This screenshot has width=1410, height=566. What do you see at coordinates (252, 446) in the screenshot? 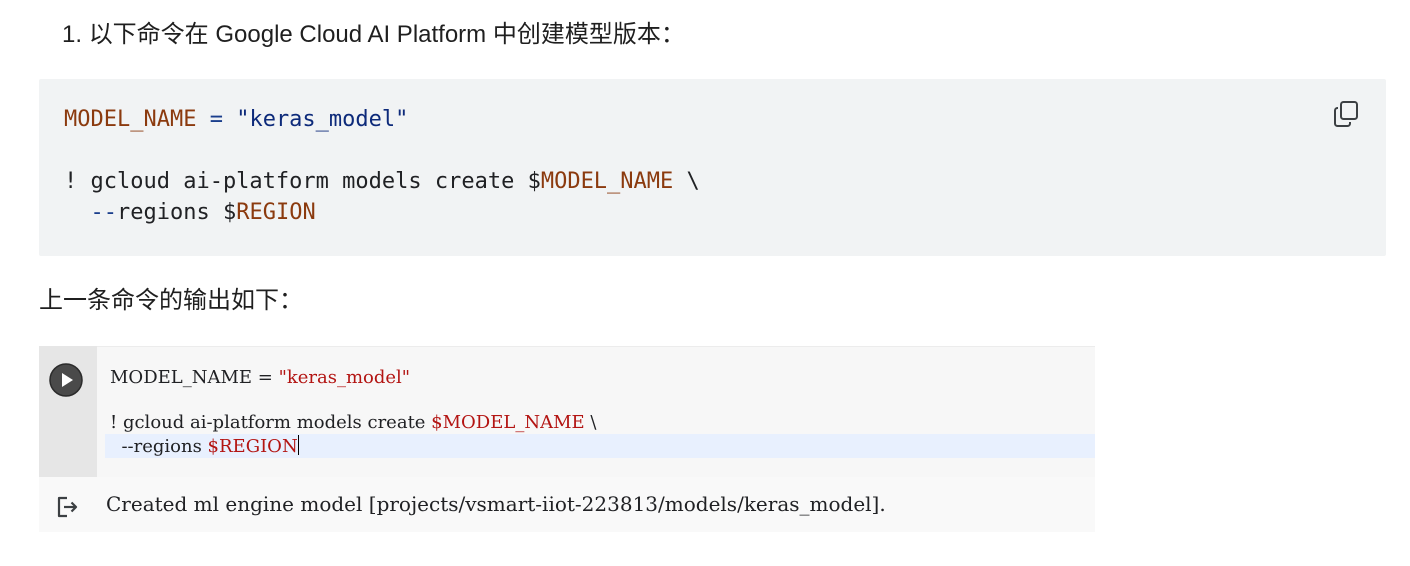
I see `cell-token-variable: $REGION` at bounding box center [252, 446].